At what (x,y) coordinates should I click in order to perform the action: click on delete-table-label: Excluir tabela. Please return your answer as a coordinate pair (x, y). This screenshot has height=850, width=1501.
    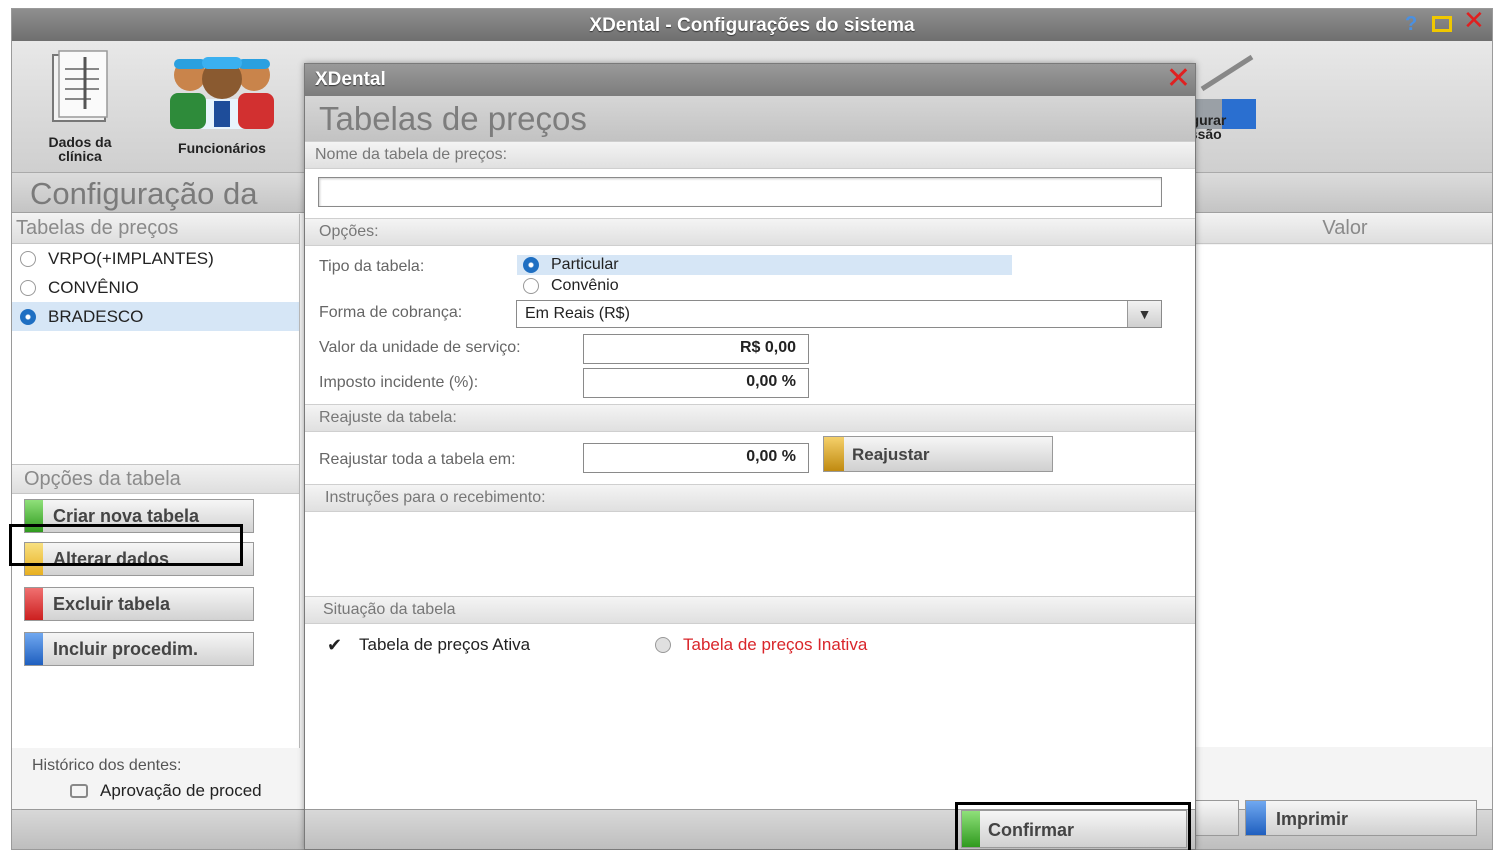
    Looking at the image, I should click on (112, 604).